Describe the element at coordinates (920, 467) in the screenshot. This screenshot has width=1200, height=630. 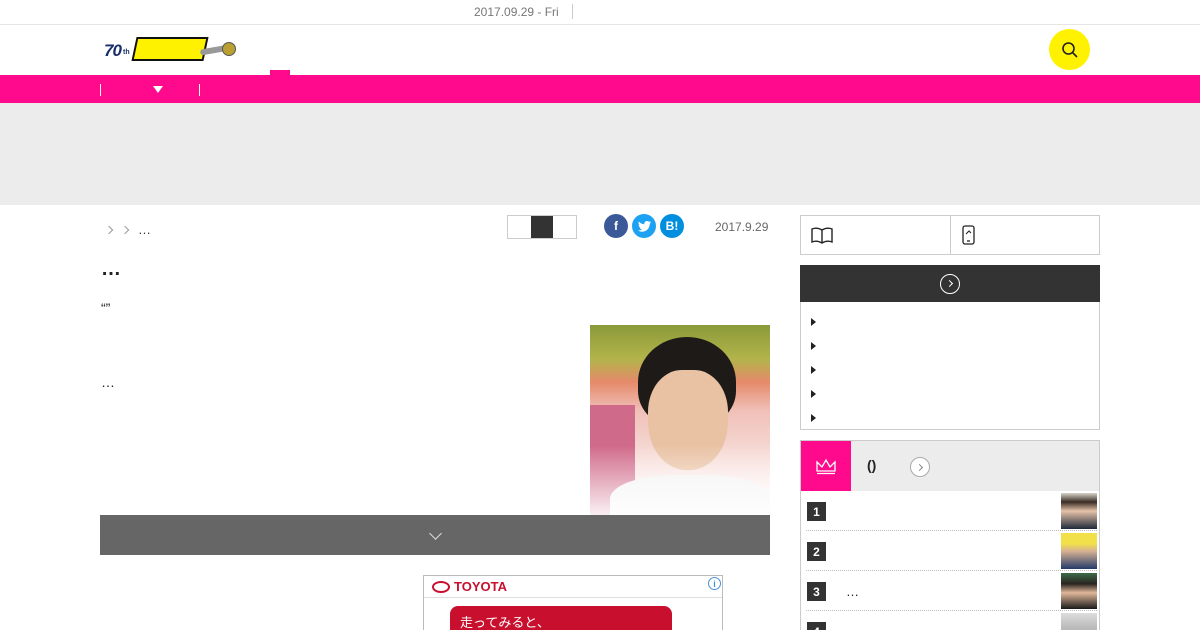
I see `ranking-more-icon` at that location.